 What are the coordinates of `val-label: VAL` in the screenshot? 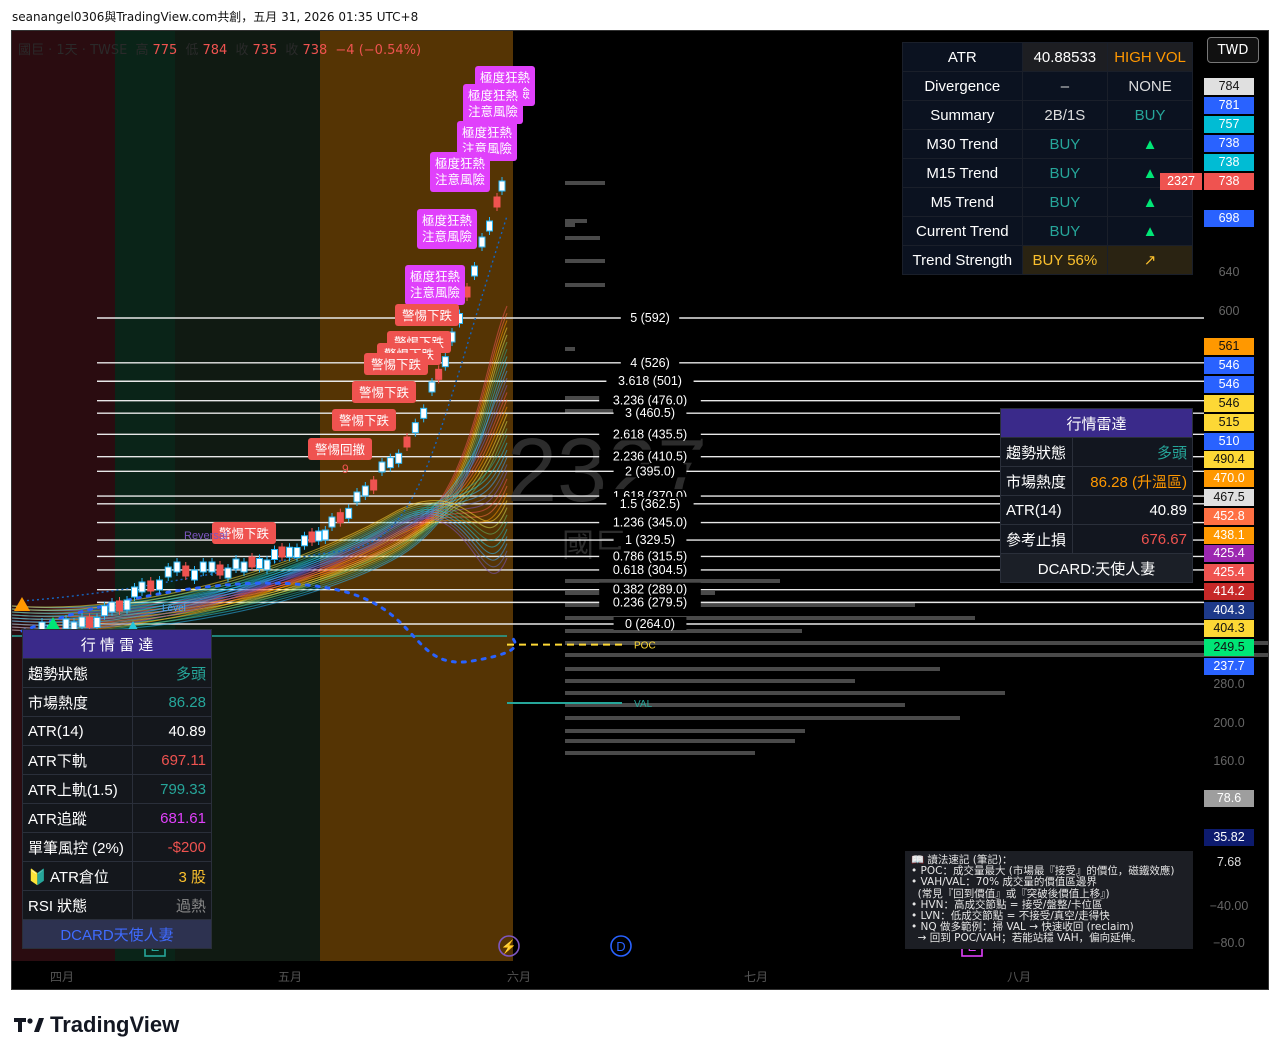 It's located at (643, 704).